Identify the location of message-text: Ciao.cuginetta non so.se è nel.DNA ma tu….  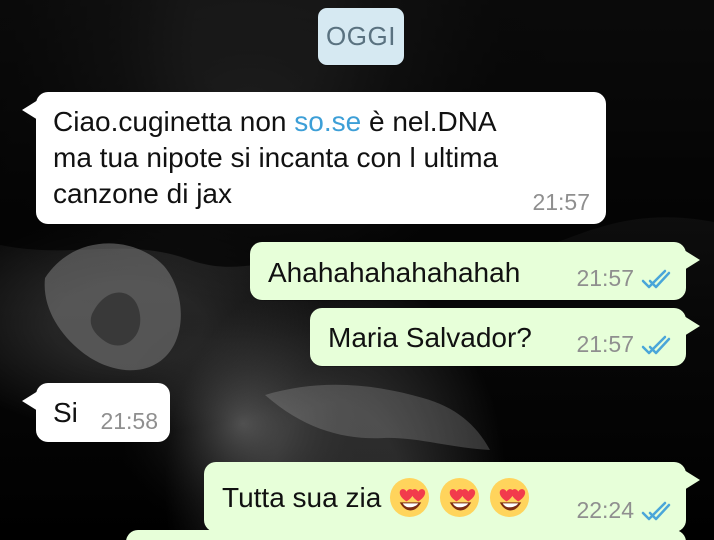
(320, 158).